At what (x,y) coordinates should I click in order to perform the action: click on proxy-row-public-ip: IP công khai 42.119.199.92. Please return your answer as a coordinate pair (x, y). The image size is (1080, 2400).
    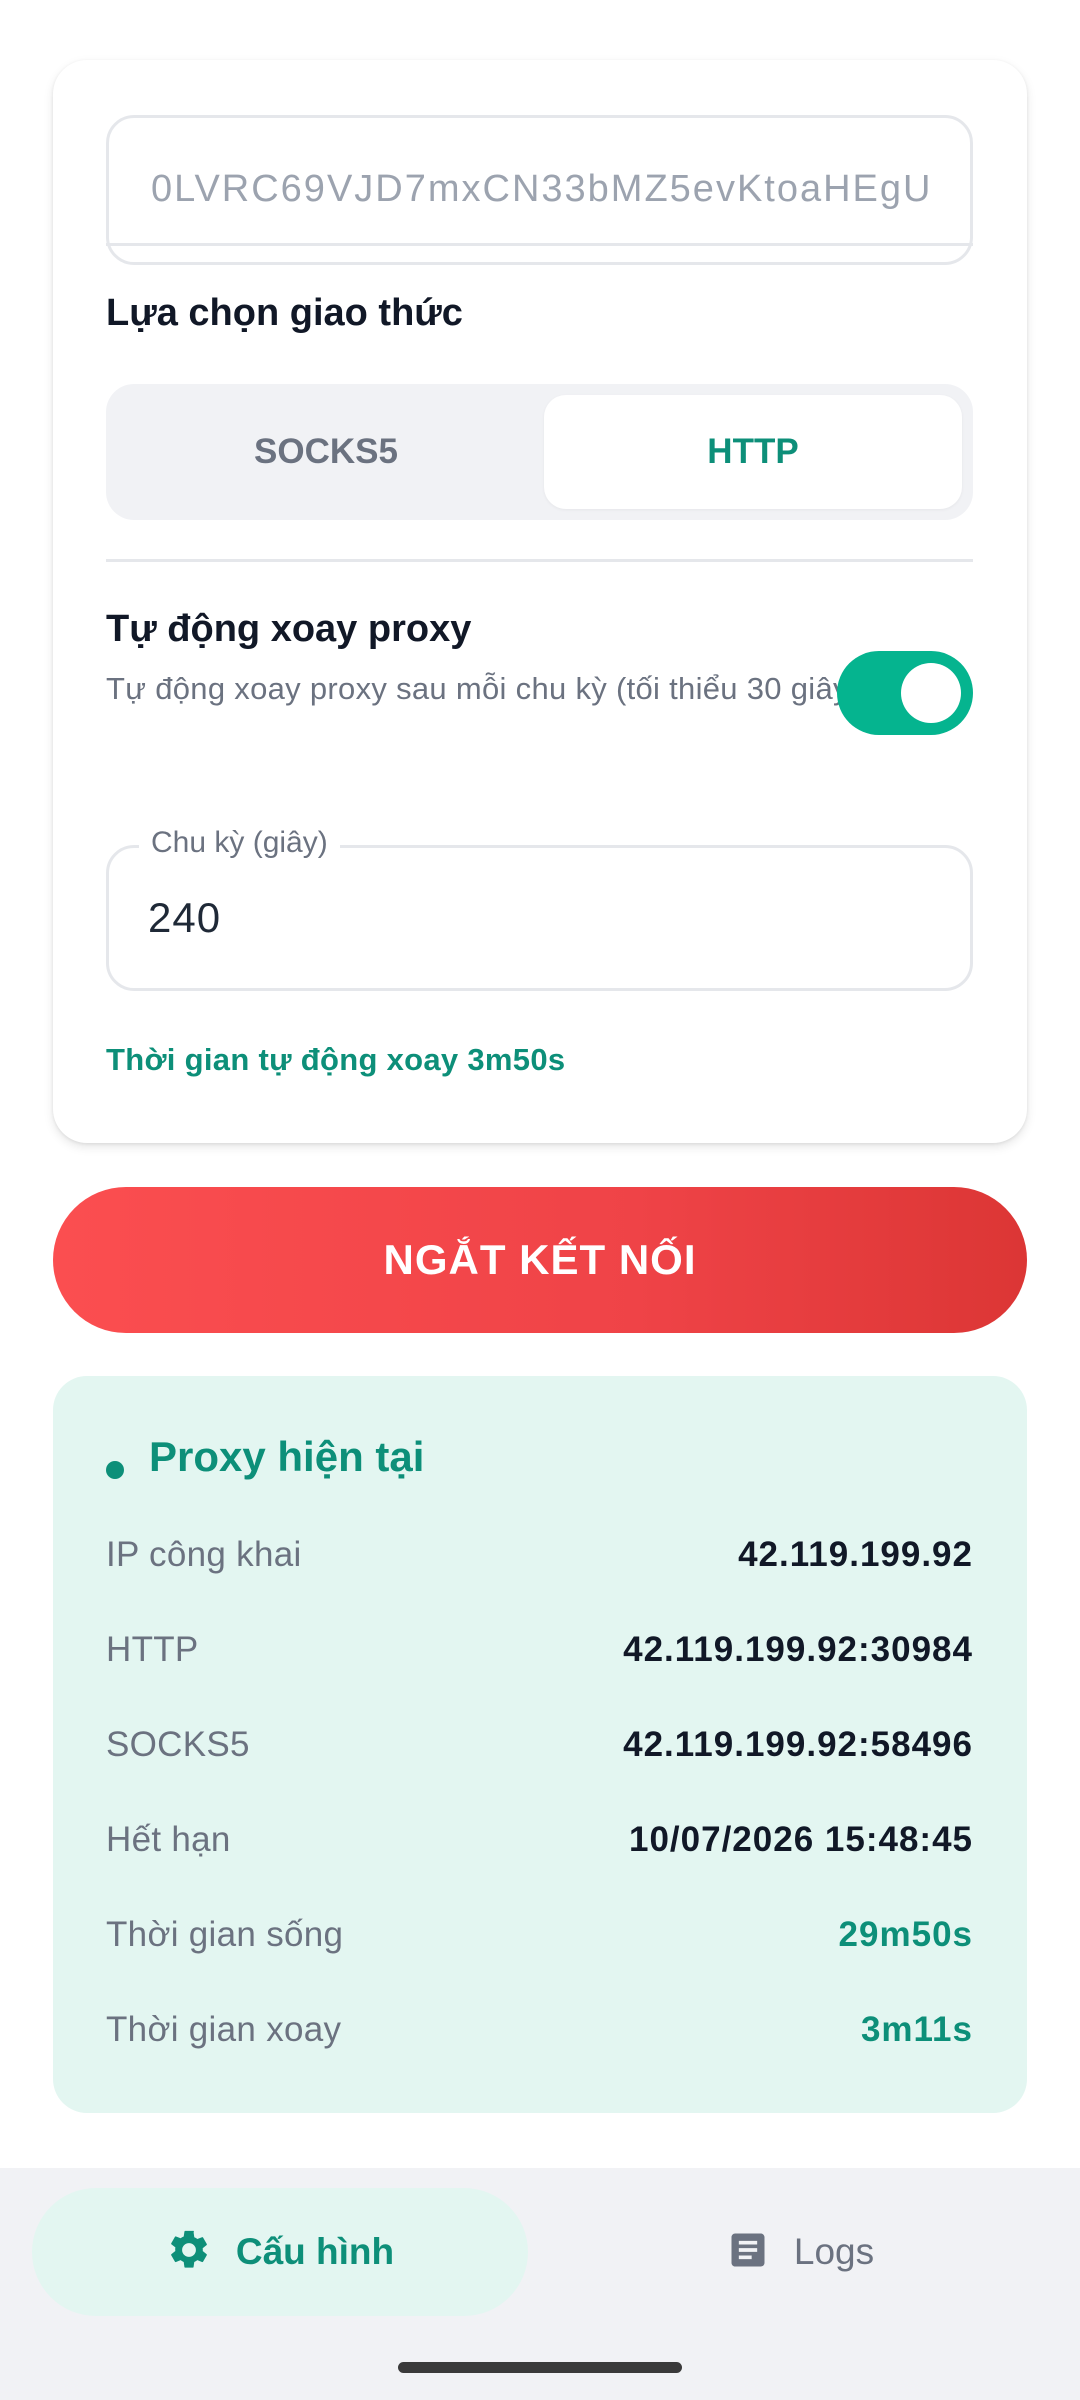
    Looking at the image, I should click on (539, 1555).